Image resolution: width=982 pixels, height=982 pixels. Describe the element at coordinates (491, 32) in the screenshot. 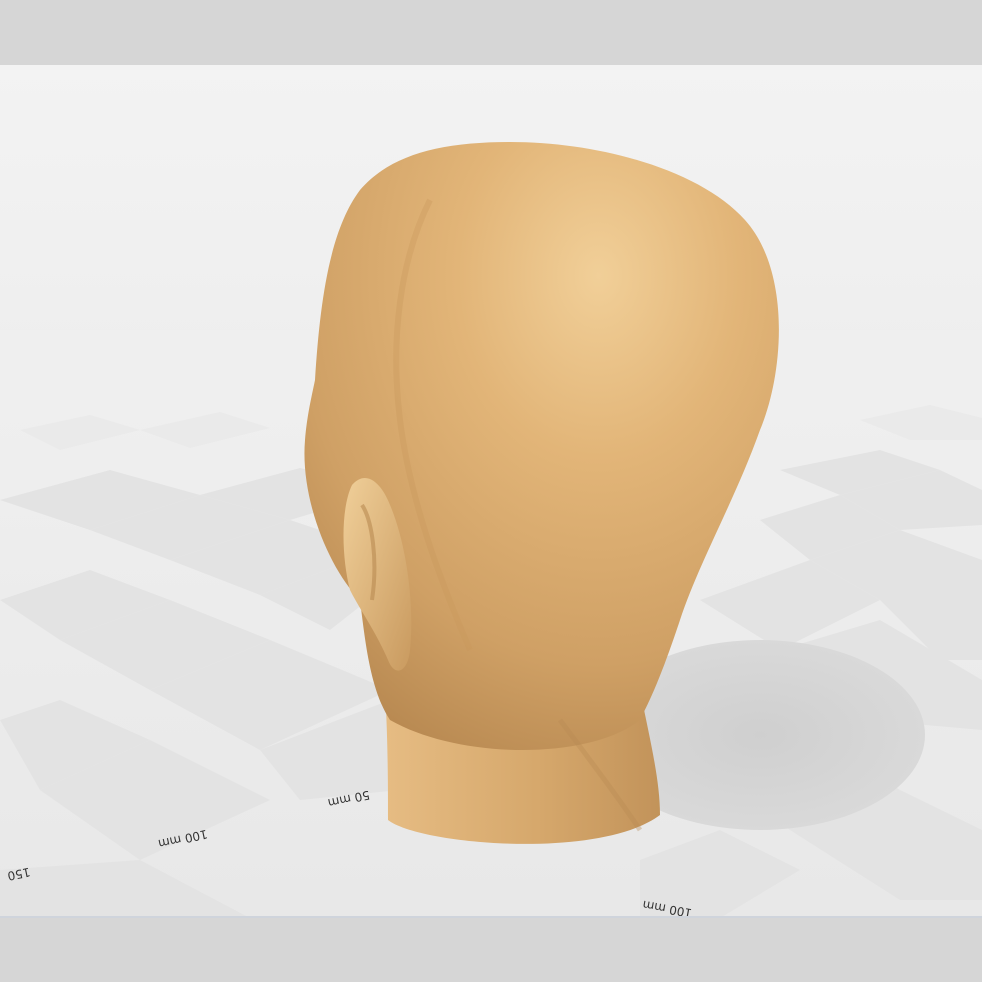

I see `top-toolbar` at that location.